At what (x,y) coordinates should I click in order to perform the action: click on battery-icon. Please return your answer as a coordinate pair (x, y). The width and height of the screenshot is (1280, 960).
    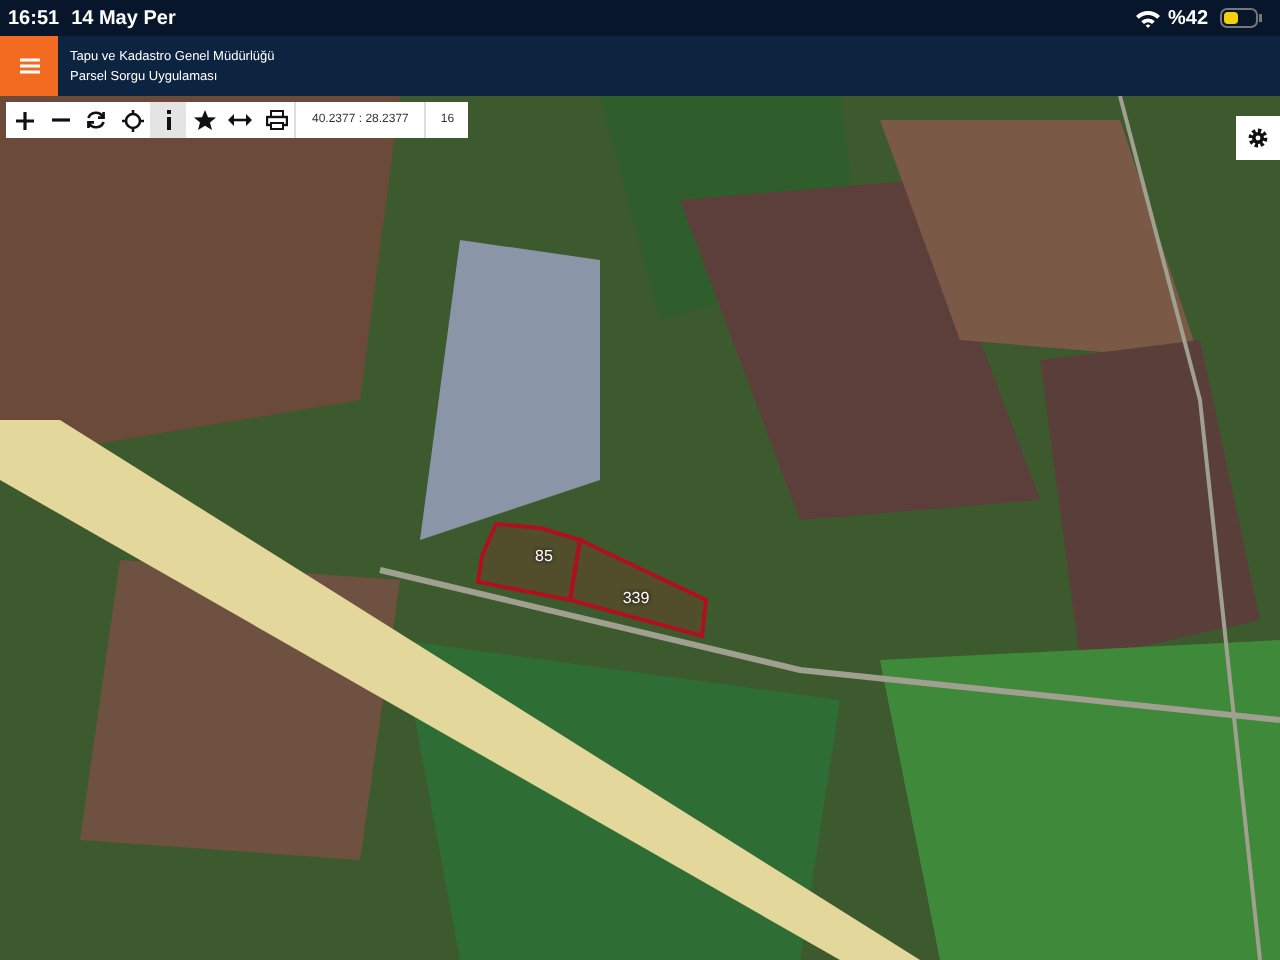
    Looking at the image, I should click on (1242, 18).